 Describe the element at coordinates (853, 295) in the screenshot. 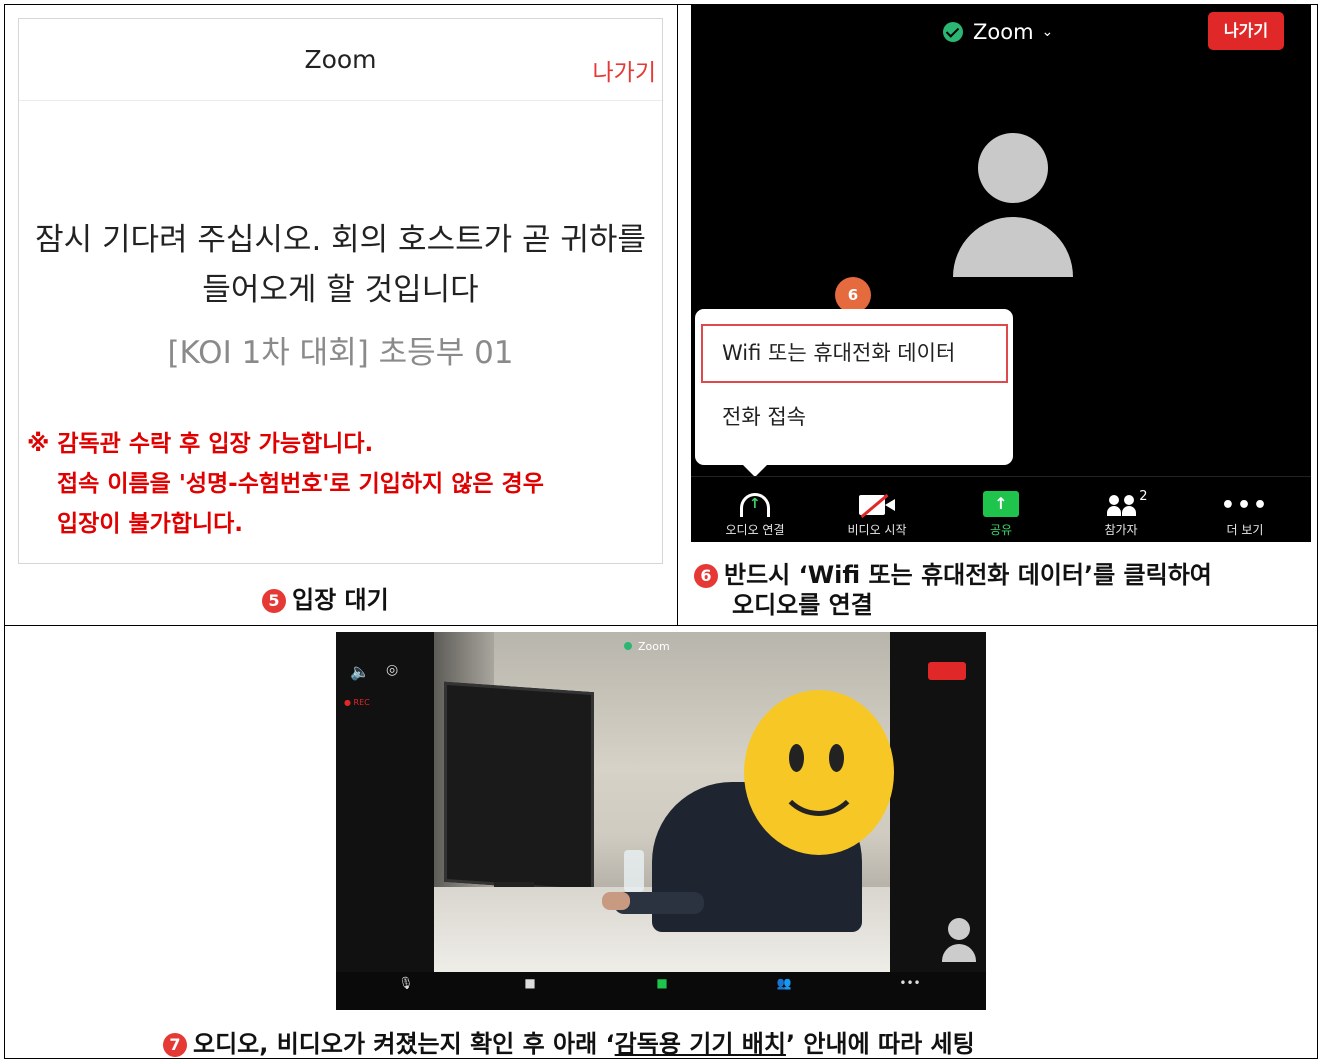

I see `step-badge: 6` at that location.